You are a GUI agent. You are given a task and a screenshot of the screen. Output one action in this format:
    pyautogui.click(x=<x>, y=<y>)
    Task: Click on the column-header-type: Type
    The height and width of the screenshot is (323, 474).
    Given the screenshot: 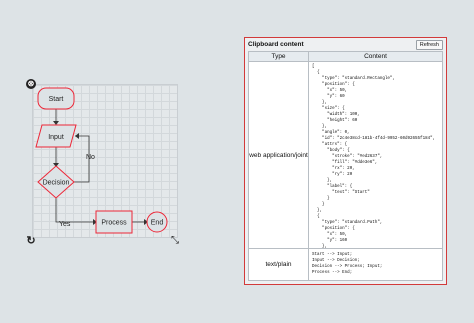 What is the action you would take?
    pyautogui.click(x=278, y=56)
    